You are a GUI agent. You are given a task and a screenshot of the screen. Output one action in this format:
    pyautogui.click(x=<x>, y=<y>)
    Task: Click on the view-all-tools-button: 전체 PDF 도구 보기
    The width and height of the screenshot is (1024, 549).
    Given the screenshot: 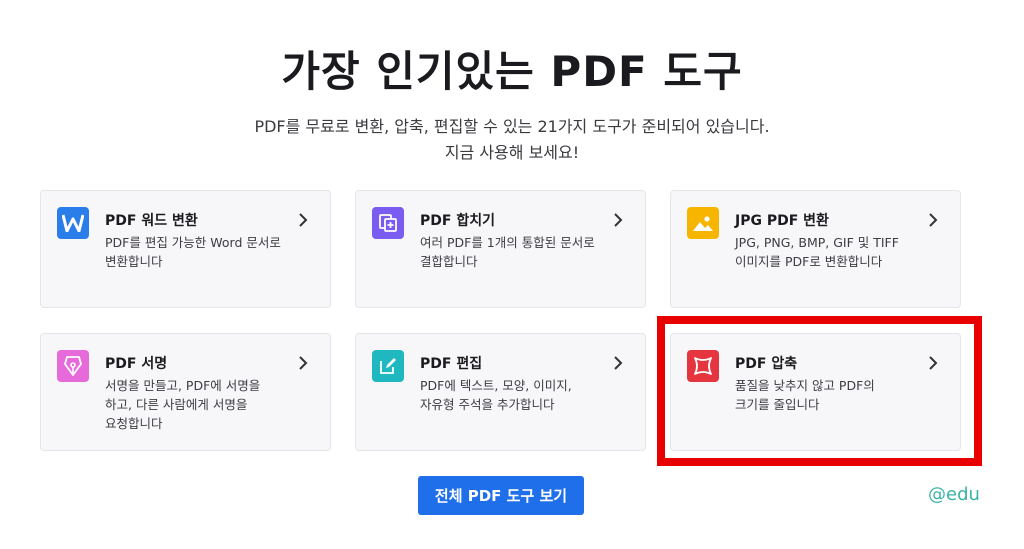 What is the action you would take?
    pyautogui.click(x=501, y=495)
    